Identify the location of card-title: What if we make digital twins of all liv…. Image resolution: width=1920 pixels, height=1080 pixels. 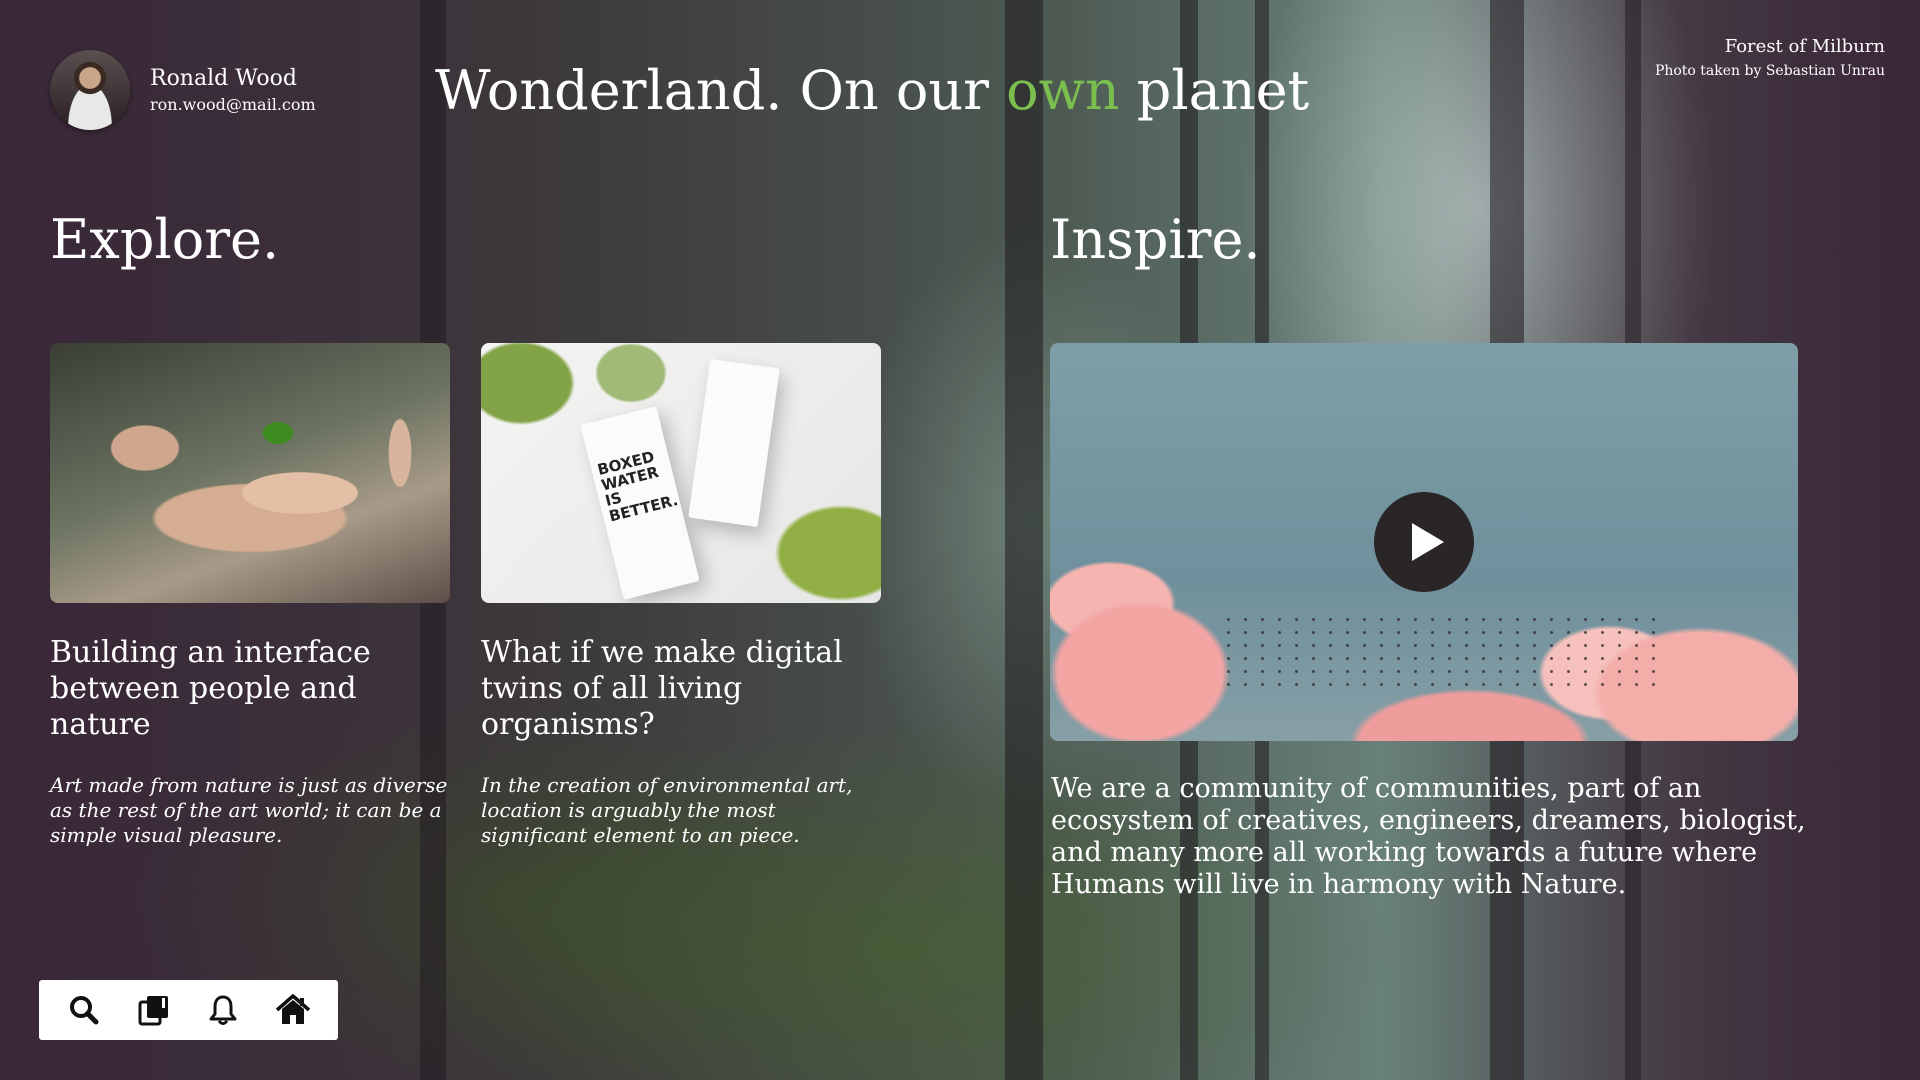
(666, 689).